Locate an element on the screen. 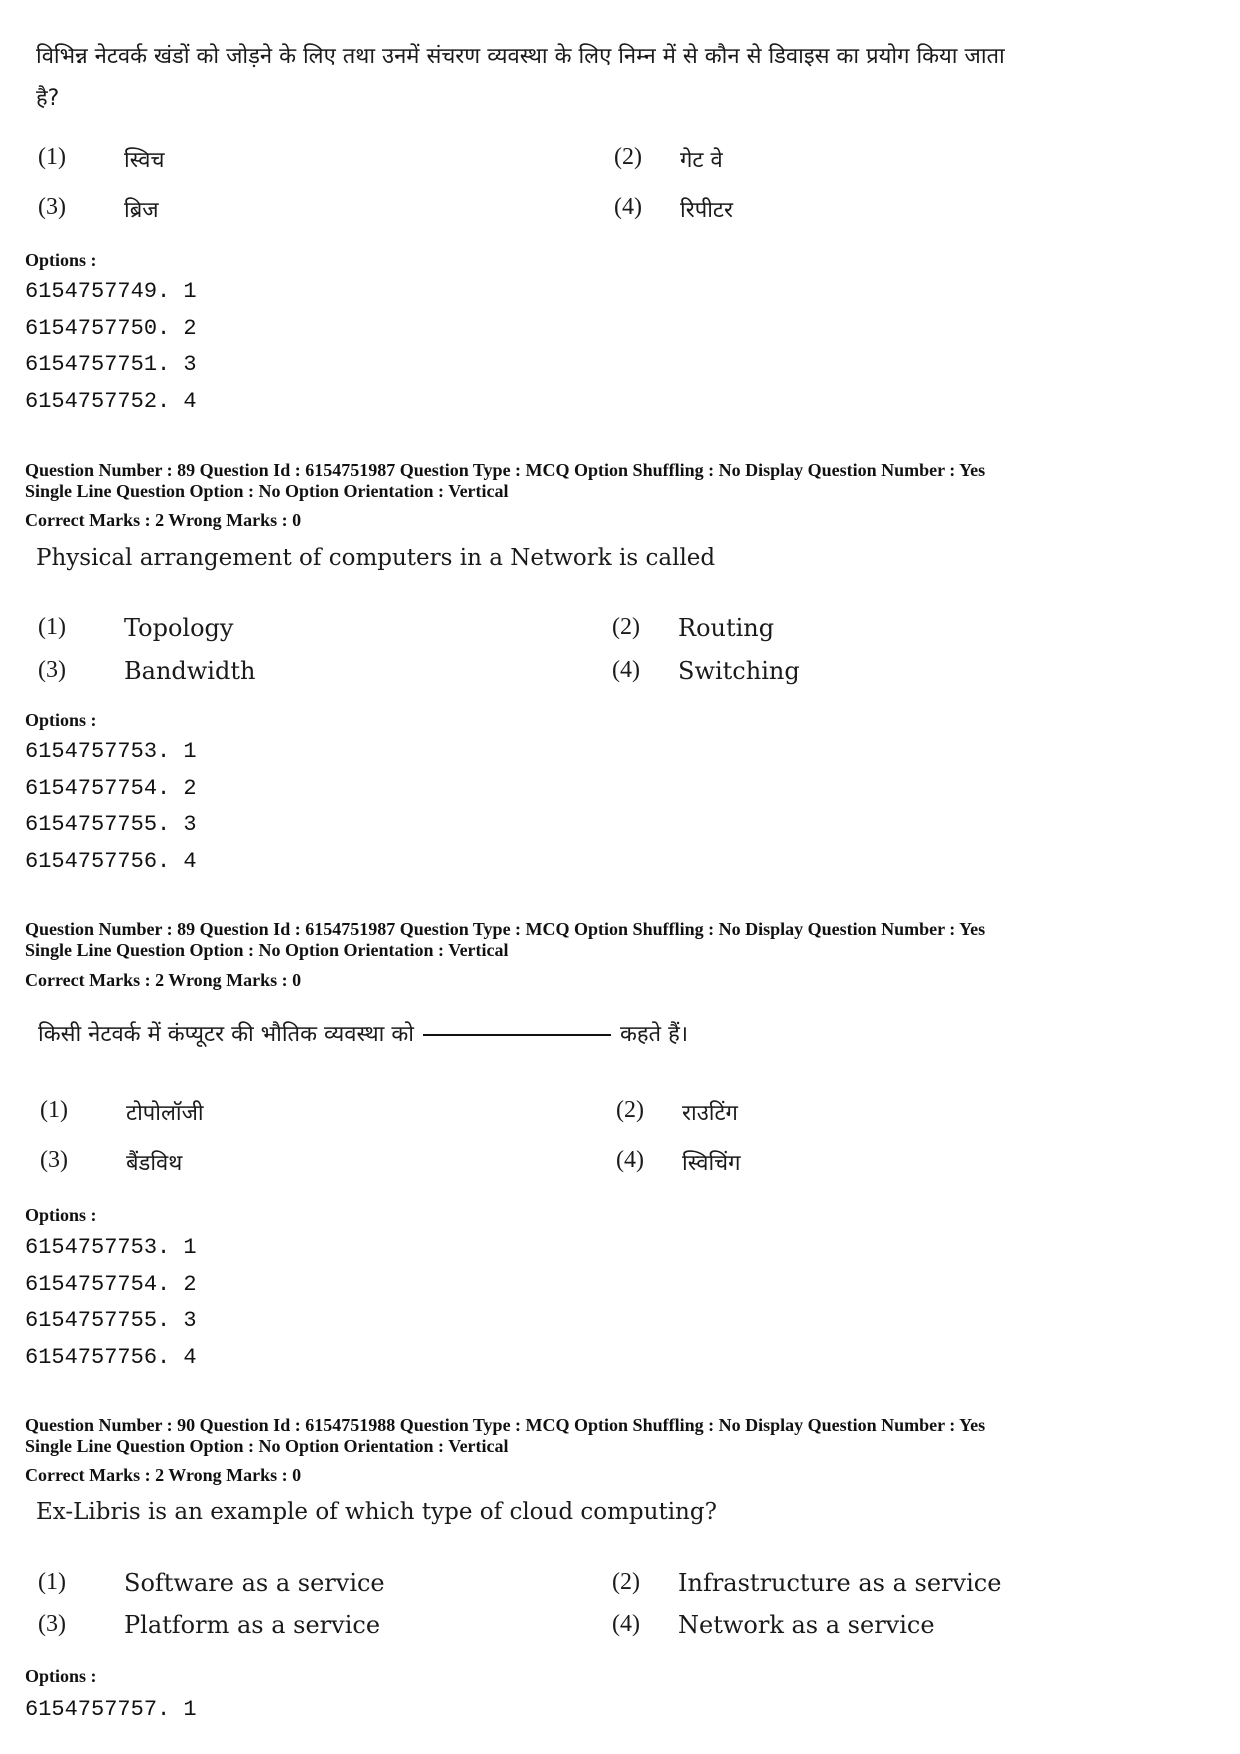 The width and height of the screenshot is (1240, 1754). option-text-2: Infrastructure as a service is located at coordinates (840, 1583).